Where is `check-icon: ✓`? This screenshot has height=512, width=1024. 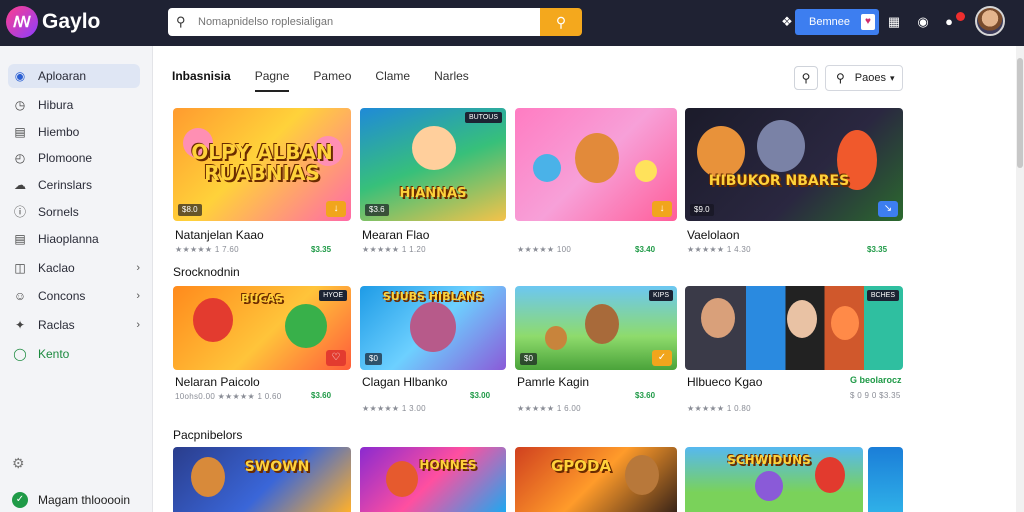 check-icon: ✓ is located at coordinates (662, 358).